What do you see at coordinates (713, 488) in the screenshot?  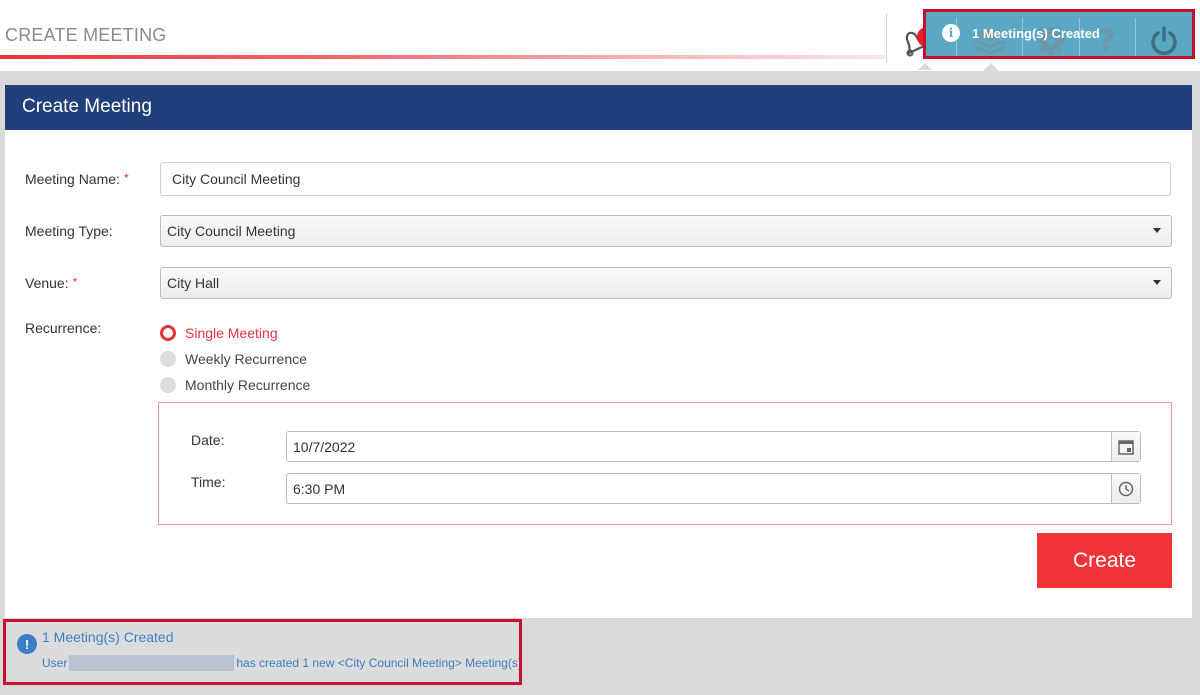 I see `time-picker: 6:30 PM` at bounding box center [713, 488].